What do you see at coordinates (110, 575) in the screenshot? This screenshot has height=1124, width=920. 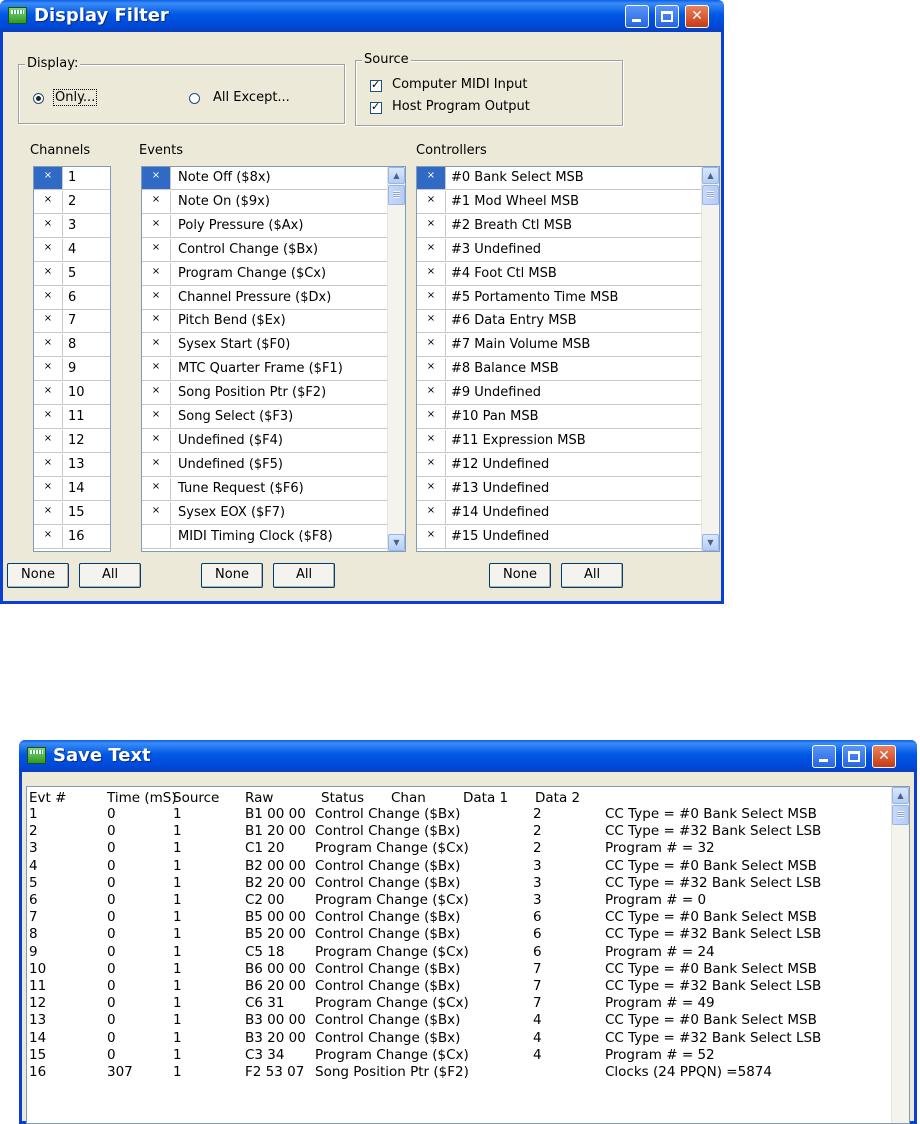 I see `channels-all-button: All` at bounding box center [110, 575].